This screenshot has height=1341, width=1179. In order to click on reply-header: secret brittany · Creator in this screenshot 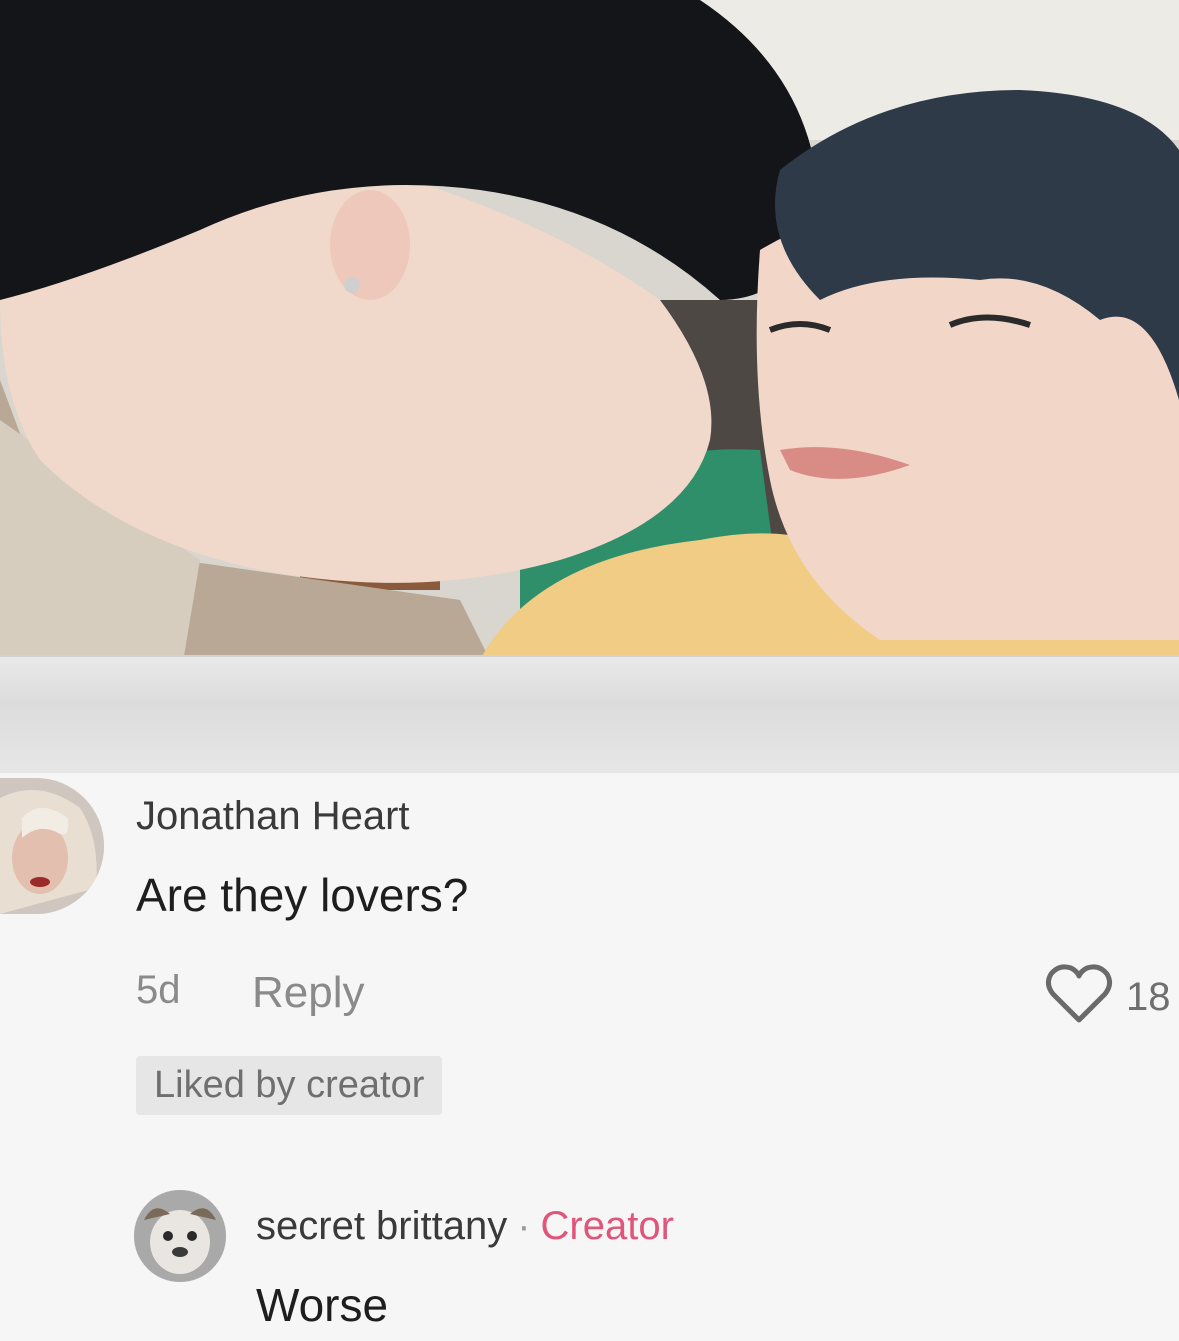, I will do `click(465, 1226)`.